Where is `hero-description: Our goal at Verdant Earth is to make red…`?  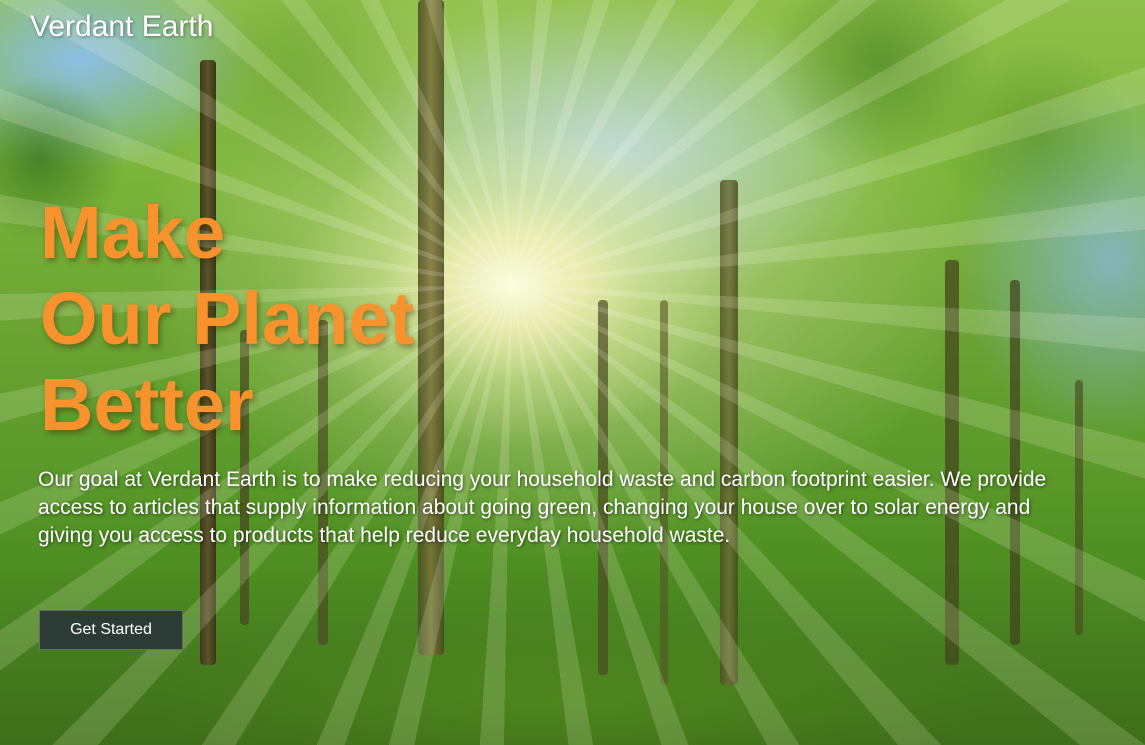 hero-description: Our goal at Verdant Earth is to make red… is located at coordinates (542, 507).